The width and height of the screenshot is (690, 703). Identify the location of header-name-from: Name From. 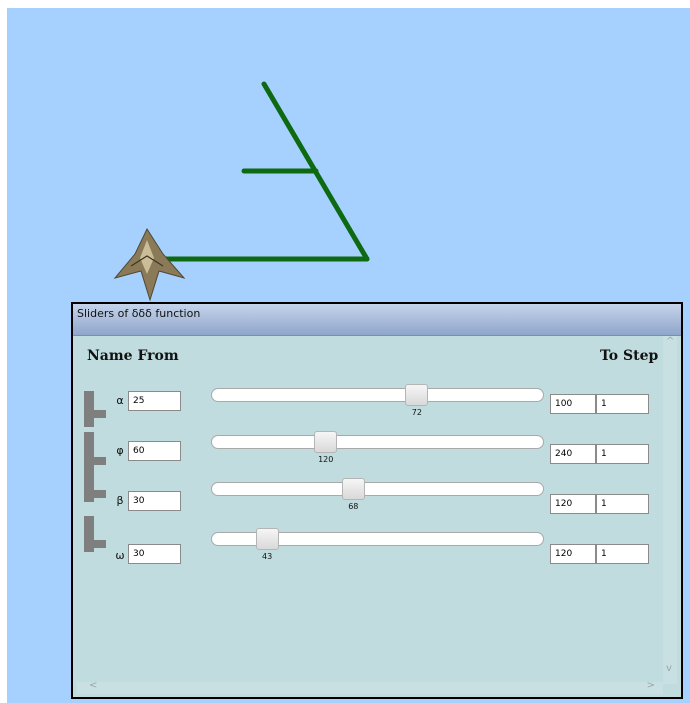
(133, 356).